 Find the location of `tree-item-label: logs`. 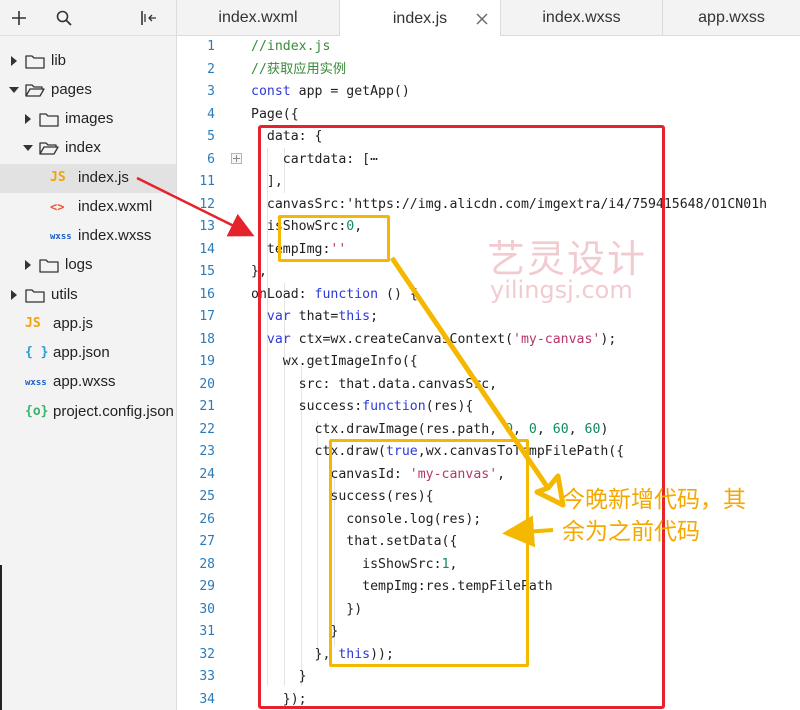

tree-item-label: logs is located at coordinates (79, 264).